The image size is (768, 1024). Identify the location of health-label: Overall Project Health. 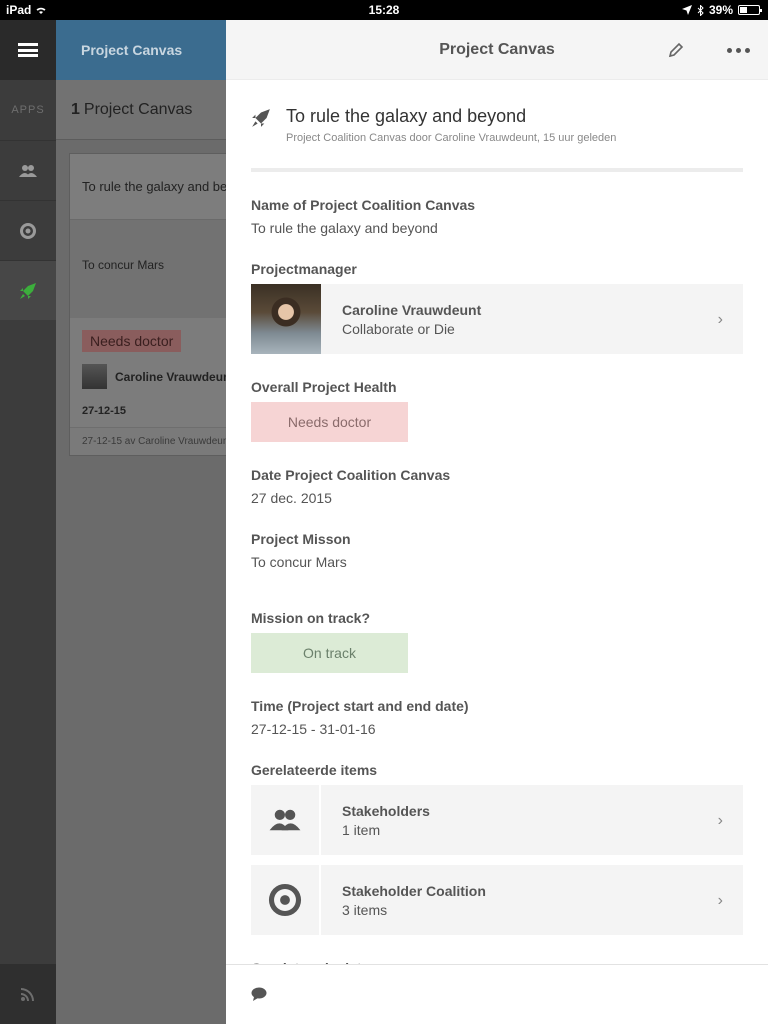
(324, 387).